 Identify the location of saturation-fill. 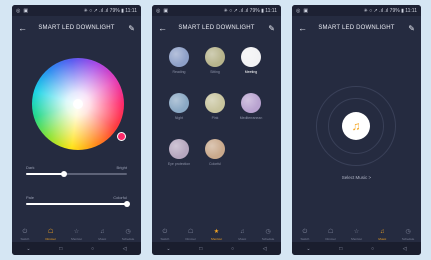
(76, 204).